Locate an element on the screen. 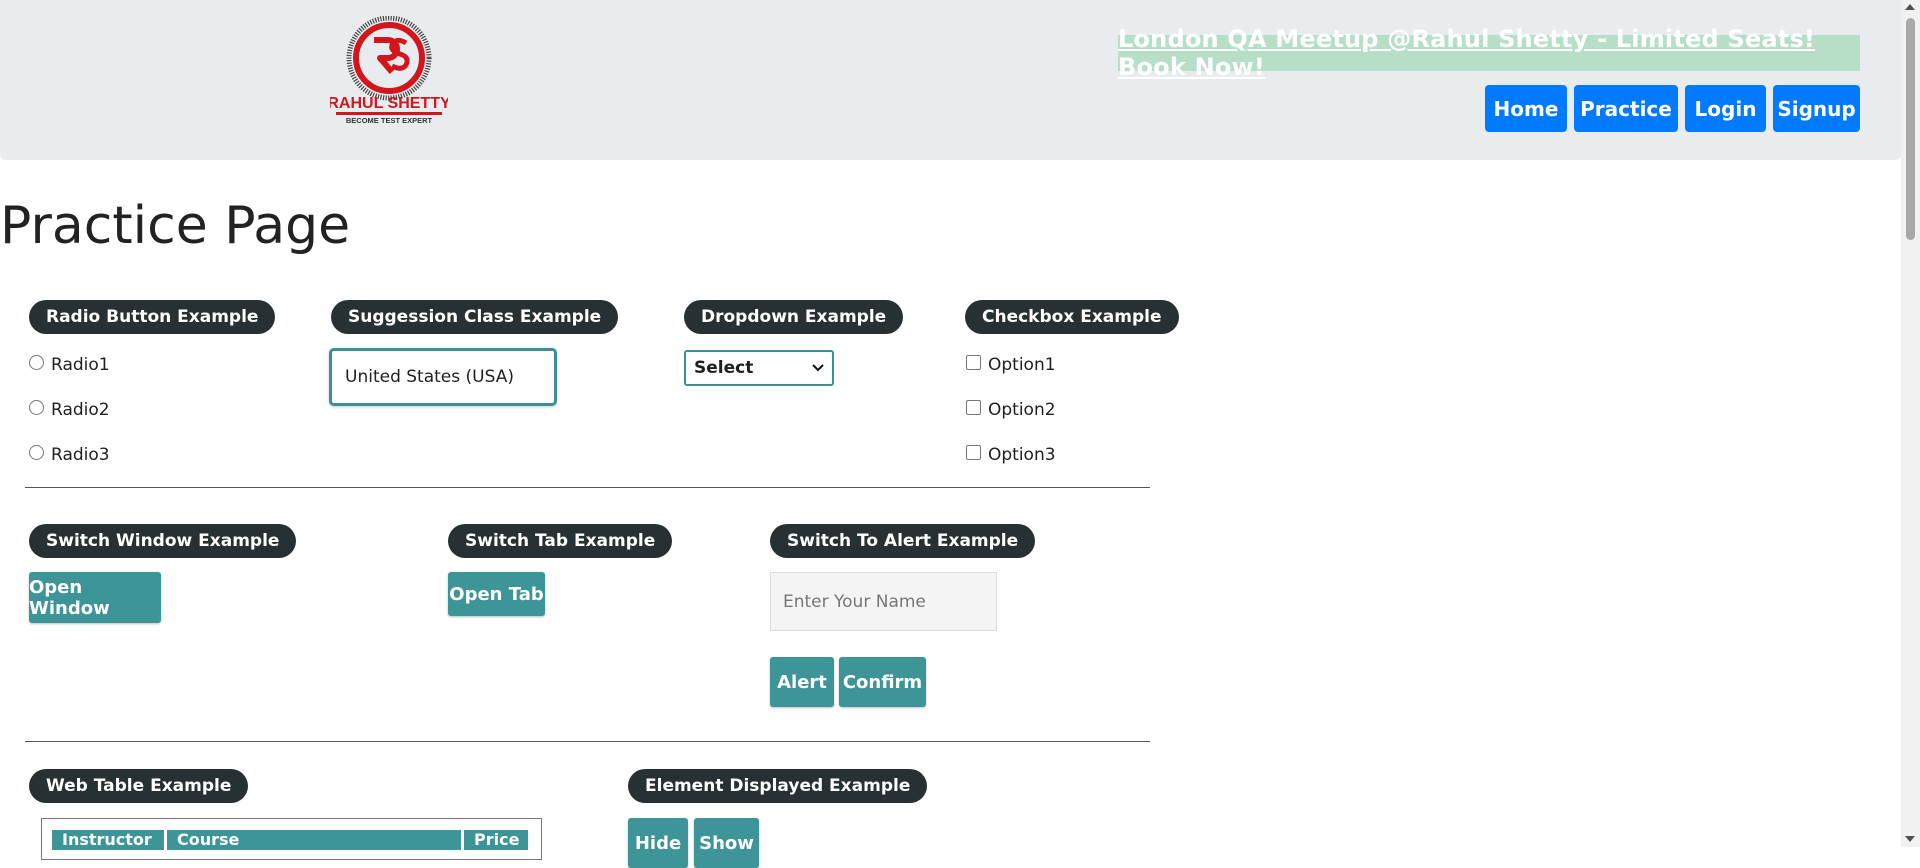  scrollbar-thumb is located at coordinates (1910, 129).